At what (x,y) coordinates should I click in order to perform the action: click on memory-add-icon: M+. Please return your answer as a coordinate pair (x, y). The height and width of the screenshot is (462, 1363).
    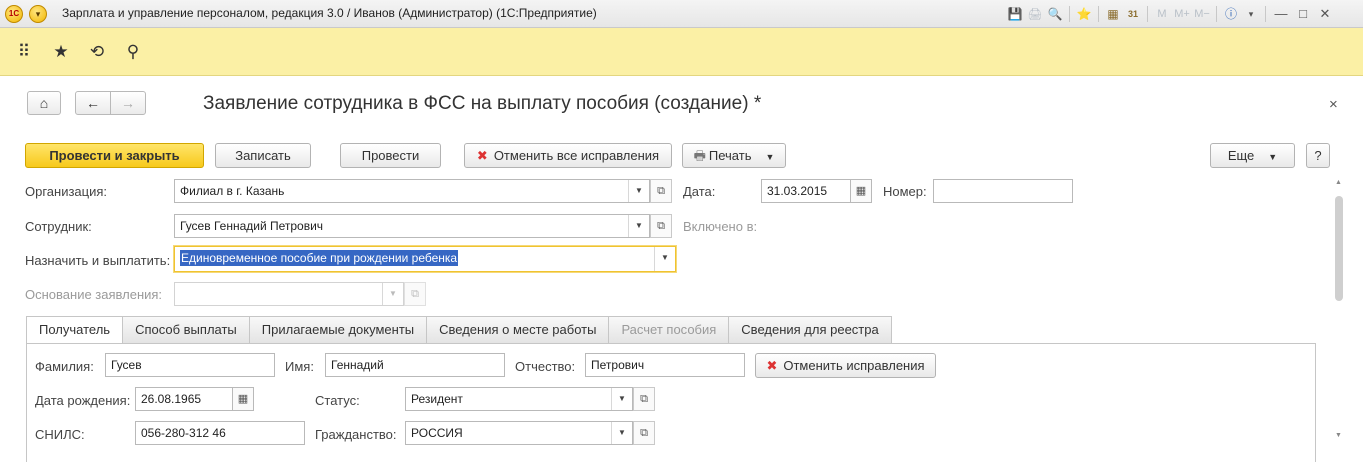
    Looking at the image, I should click on (1182, 14).